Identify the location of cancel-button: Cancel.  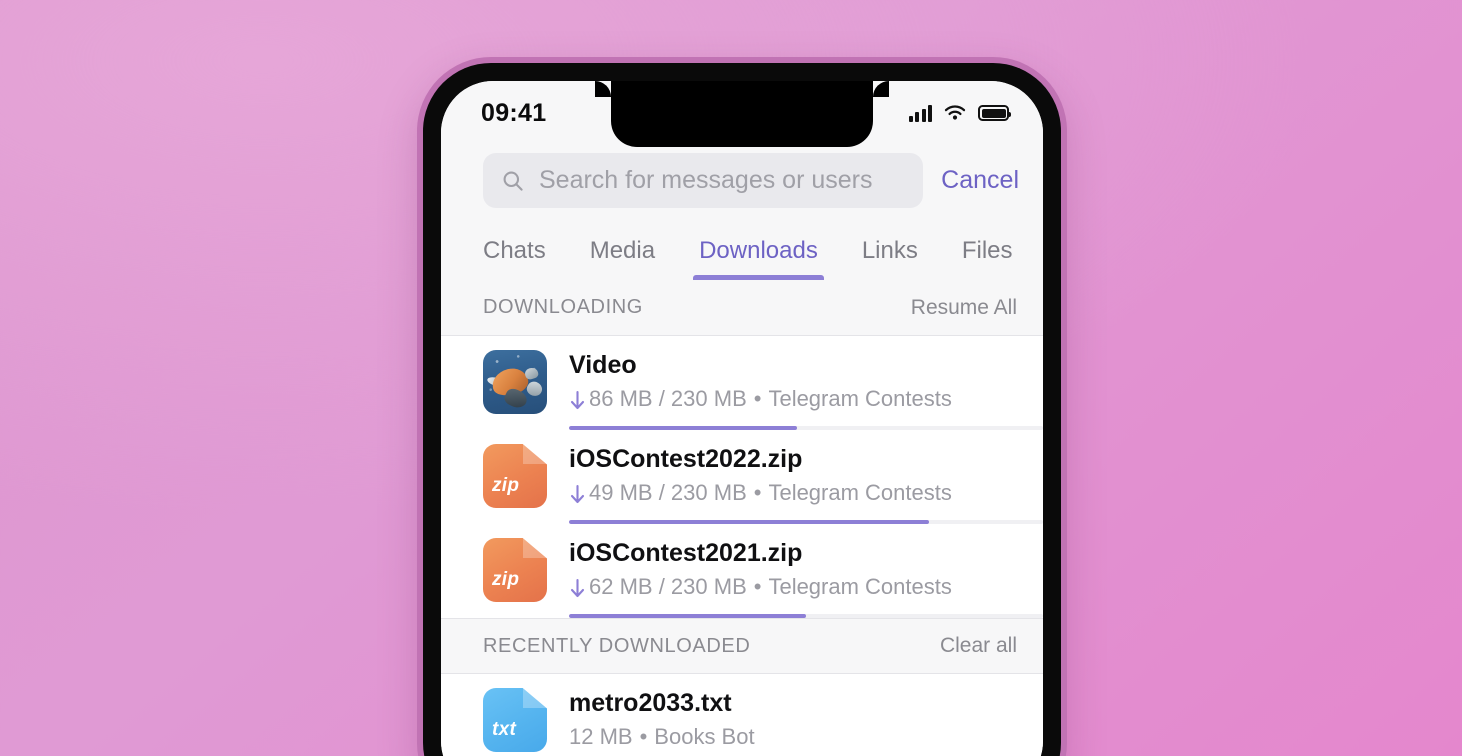
(980, 180).